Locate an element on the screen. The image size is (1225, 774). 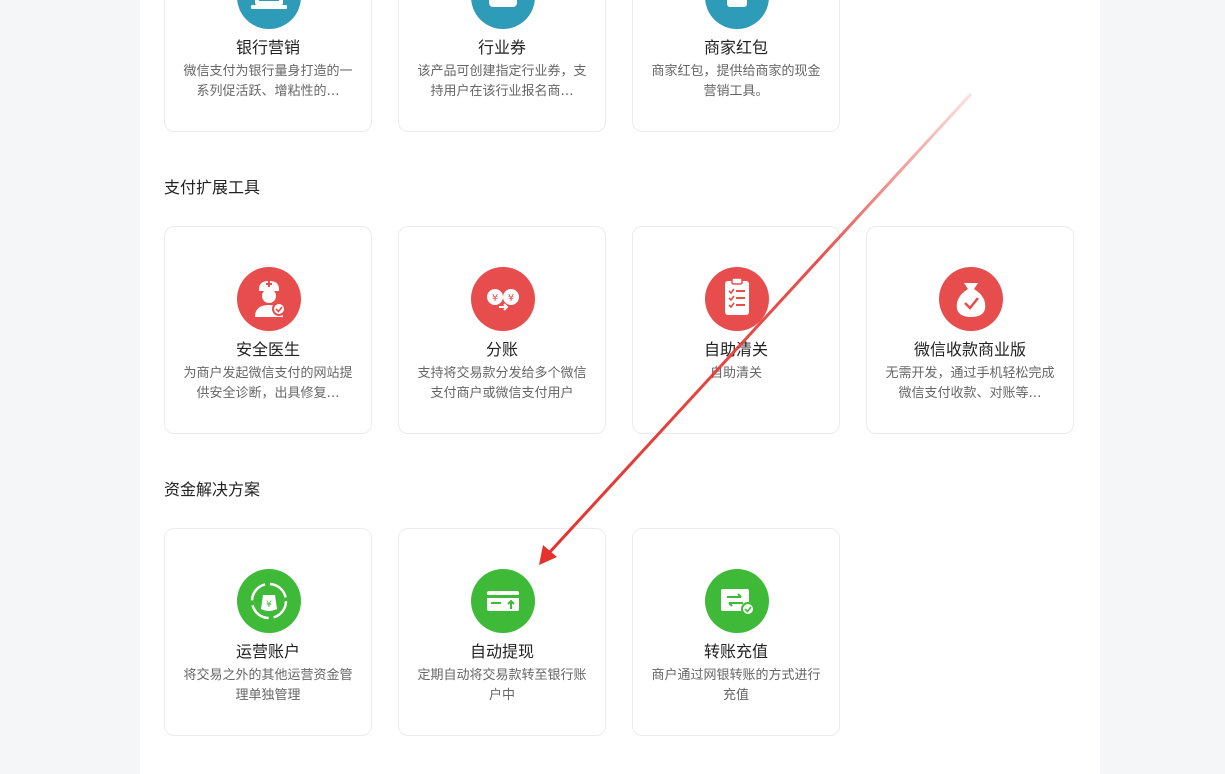
bank-icon is located at coordinates (269, 14).